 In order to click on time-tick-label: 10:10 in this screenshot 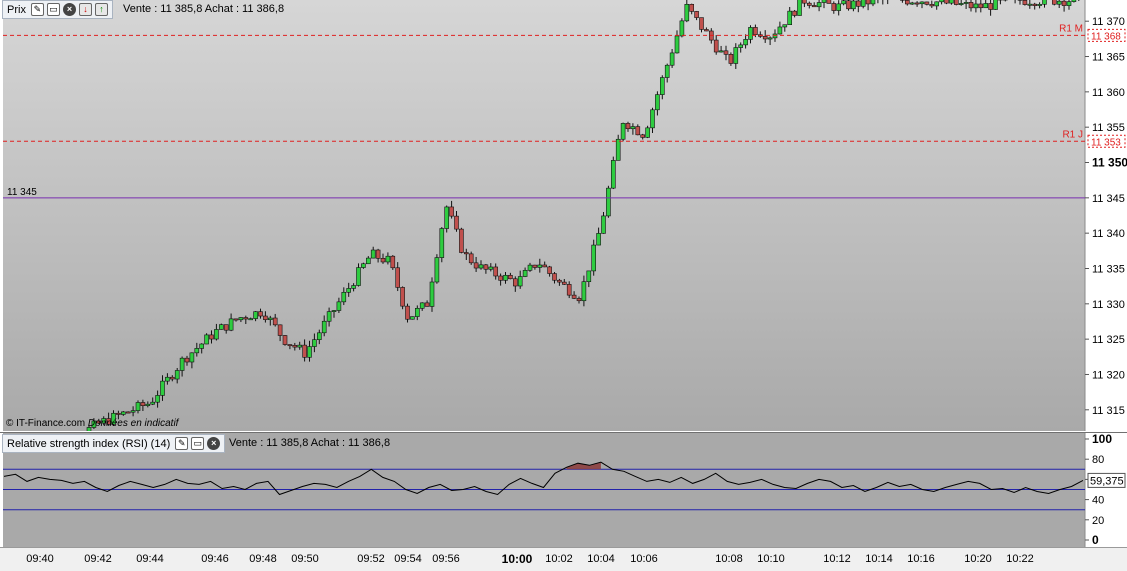, I will do `click(771, 559)`.